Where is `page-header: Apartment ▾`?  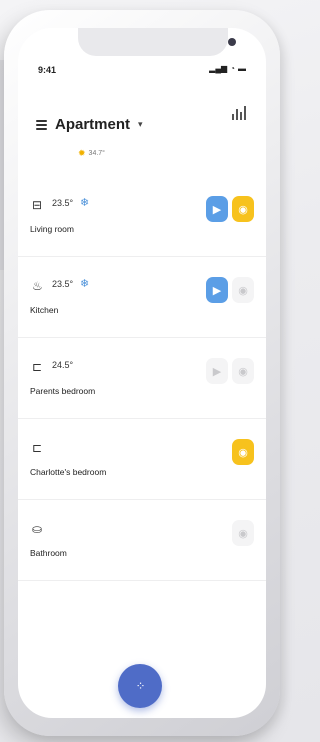 page-header: Apartment ▾ is located at coordinates (89, 124).